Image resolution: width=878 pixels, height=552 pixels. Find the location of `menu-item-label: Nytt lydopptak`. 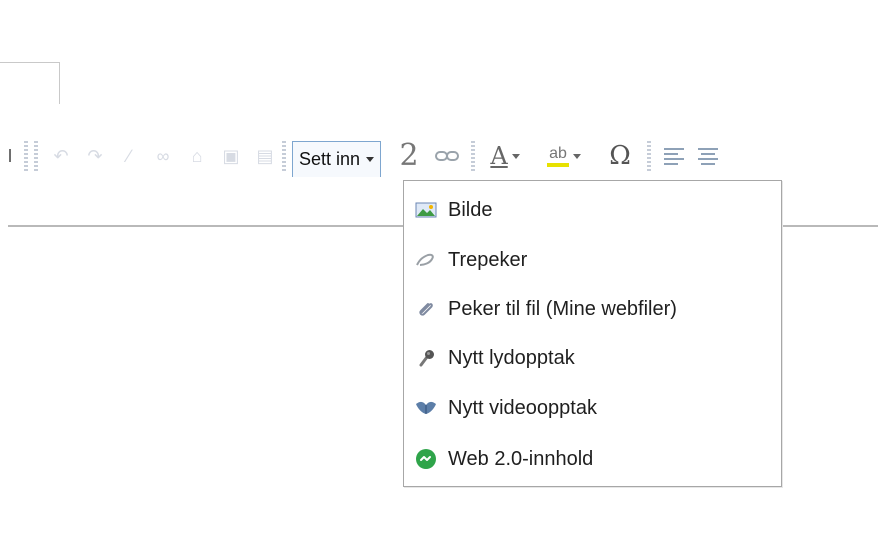

menu-item-label: Nytt lydopptak is located at coordinates (511, 357).